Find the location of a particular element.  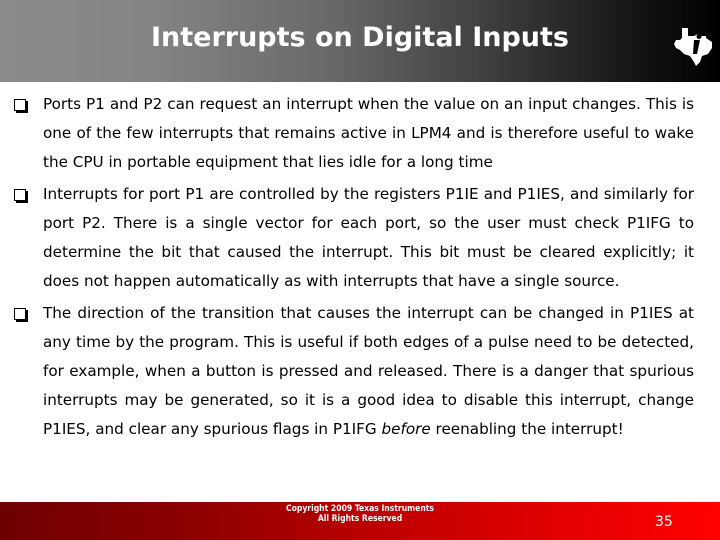

texas-instruments-logo-icon is located at coordinates (693, 47).